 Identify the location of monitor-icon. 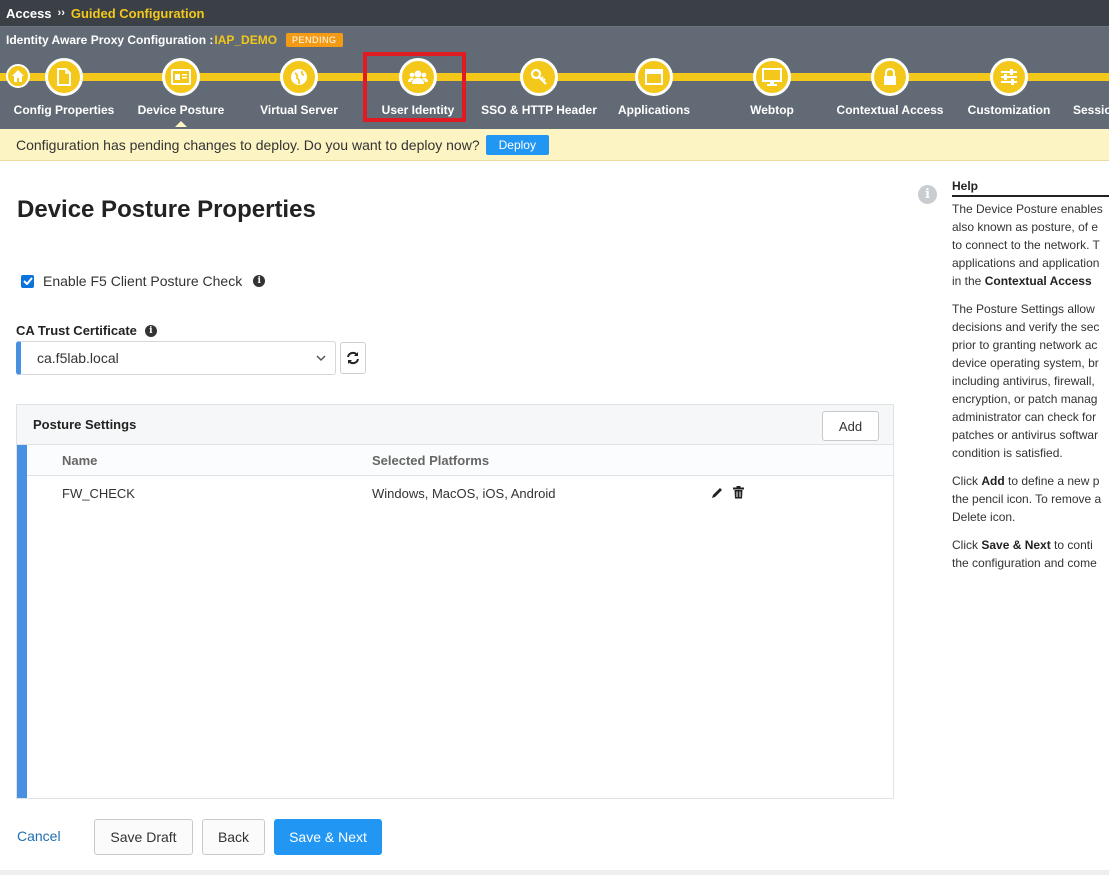
(772, 77).